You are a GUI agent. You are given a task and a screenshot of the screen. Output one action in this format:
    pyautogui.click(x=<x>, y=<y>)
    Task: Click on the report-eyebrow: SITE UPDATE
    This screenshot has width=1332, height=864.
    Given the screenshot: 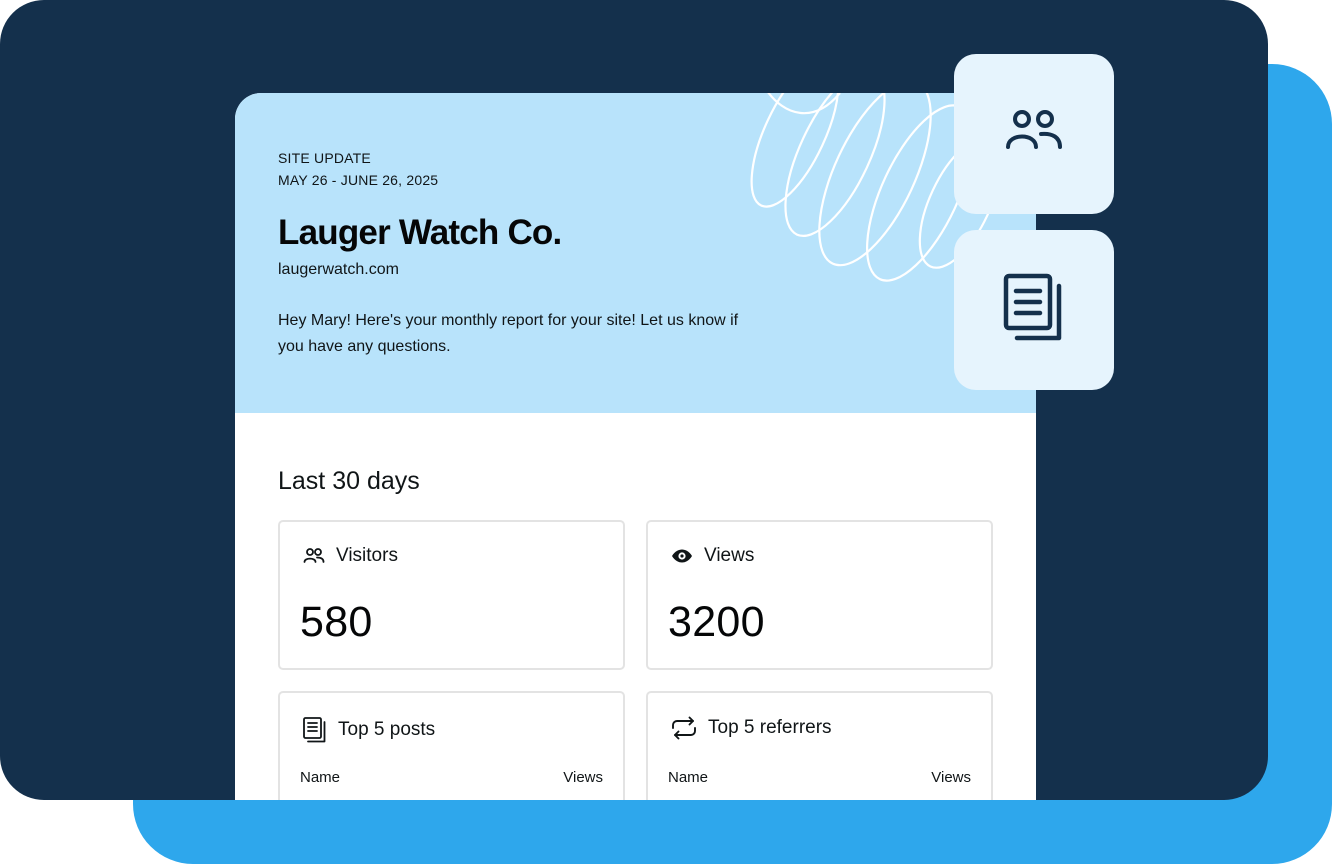 What is the action you would take?
    pyautogui.click(x=324, y=158)
    